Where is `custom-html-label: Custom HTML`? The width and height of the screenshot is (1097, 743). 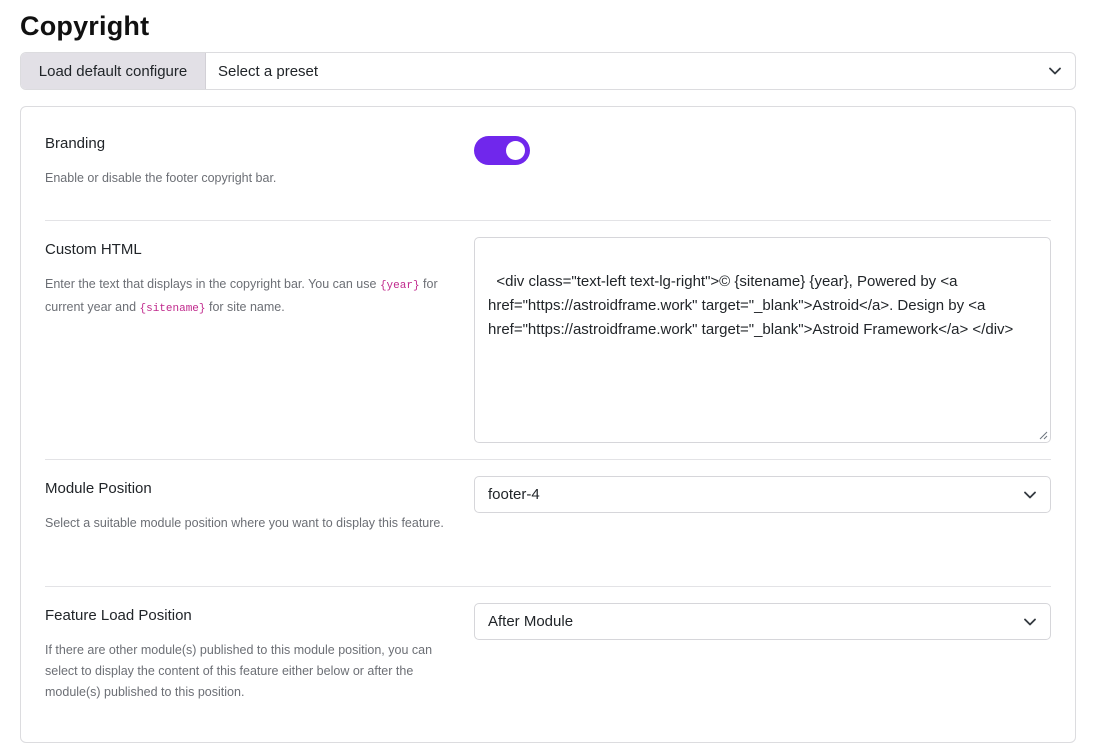 custom-html-label: Custom HTML is located at coordinates (93, 249).